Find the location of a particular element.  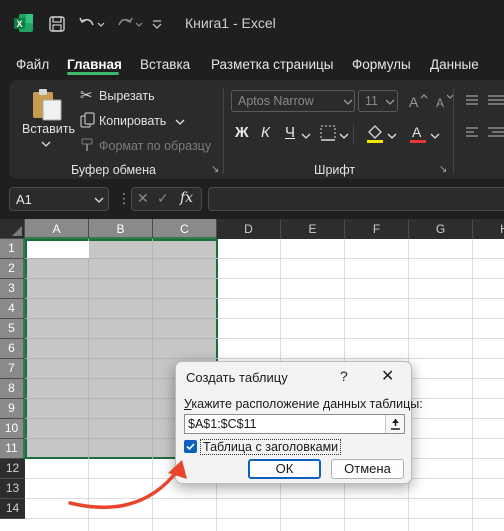

format-painter-button: Формат по образцу is located at coordinates (155, 146).